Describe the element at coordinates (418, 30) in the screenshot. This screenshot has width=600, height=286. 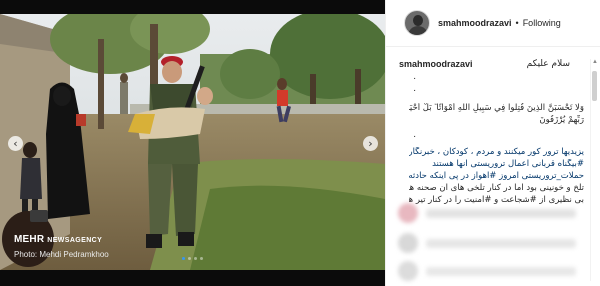
I see `avatar-body-shape` at that location.